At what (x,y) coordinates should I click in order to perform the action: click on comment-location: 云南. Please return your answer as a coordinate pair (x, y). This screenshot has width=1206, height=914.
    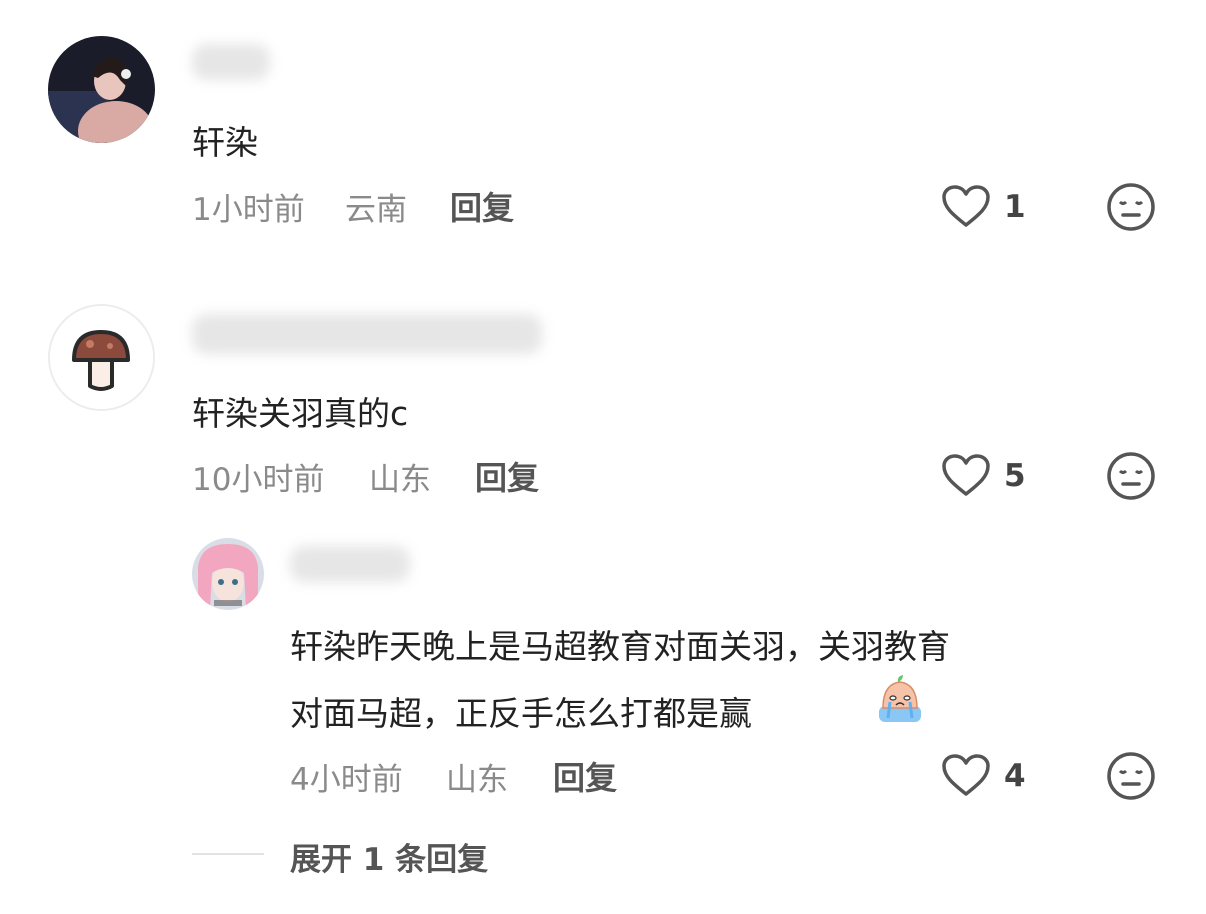
    Looking at the image, I should click on (376, 210).